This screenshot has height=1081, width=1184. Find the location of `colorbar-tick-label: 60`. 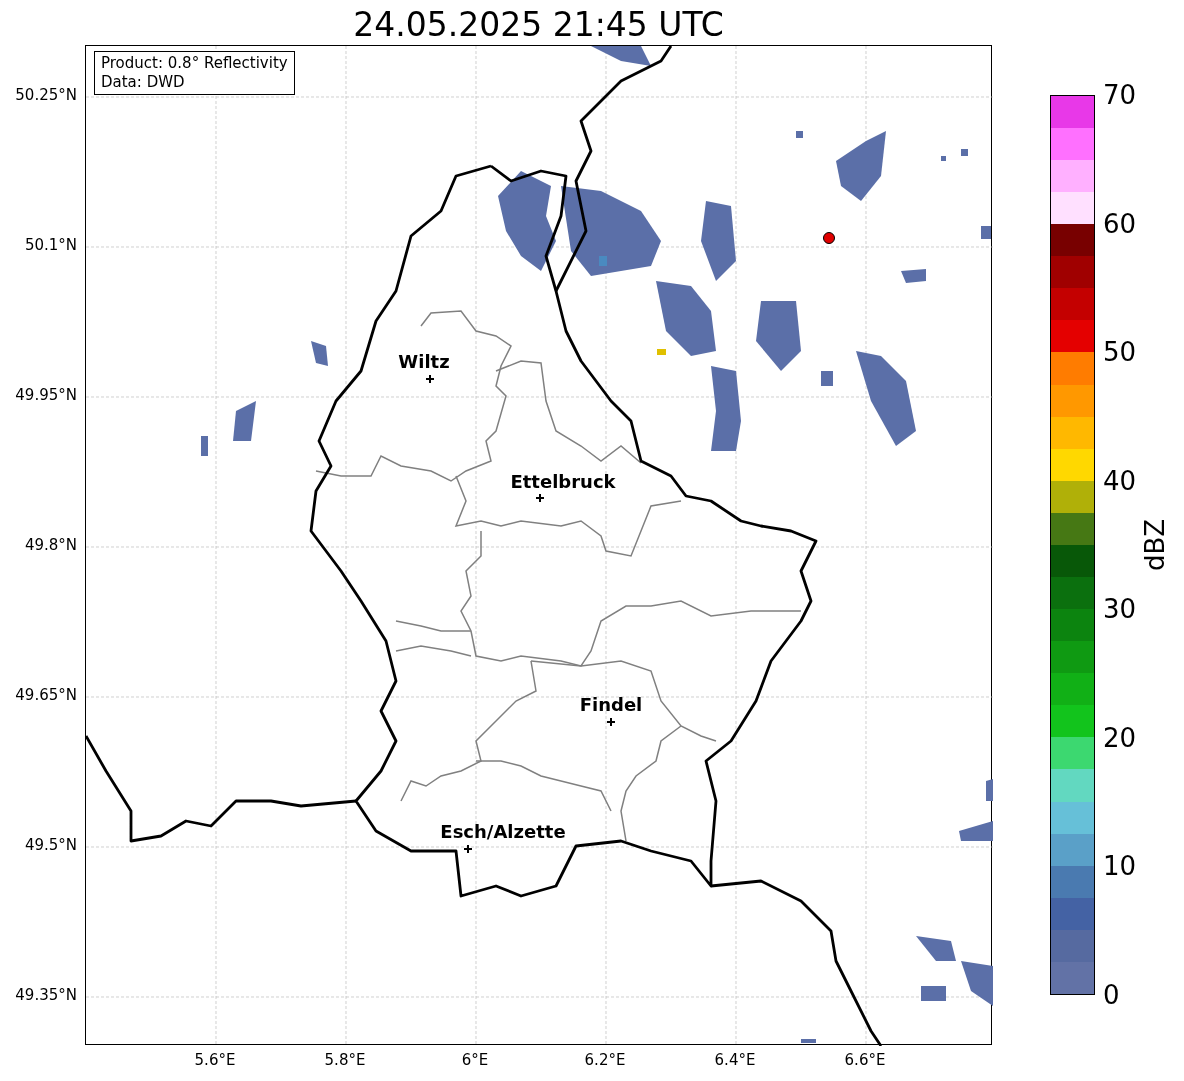

colorbar-tick-label: 60 is located at coordinates (1120, 223).